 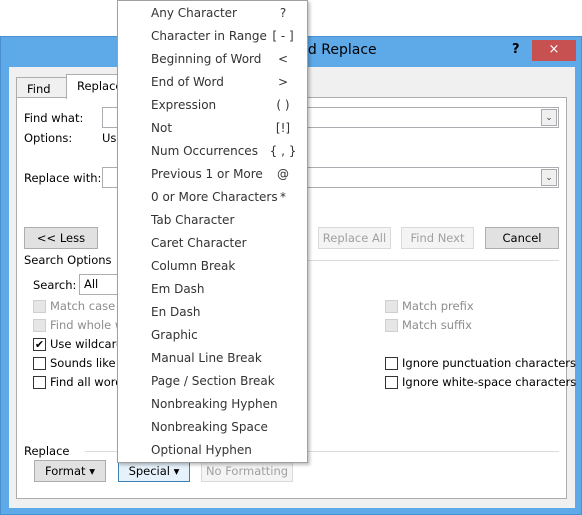 I want to click on search-options-label: Search Options, so click(x=68, y=260).